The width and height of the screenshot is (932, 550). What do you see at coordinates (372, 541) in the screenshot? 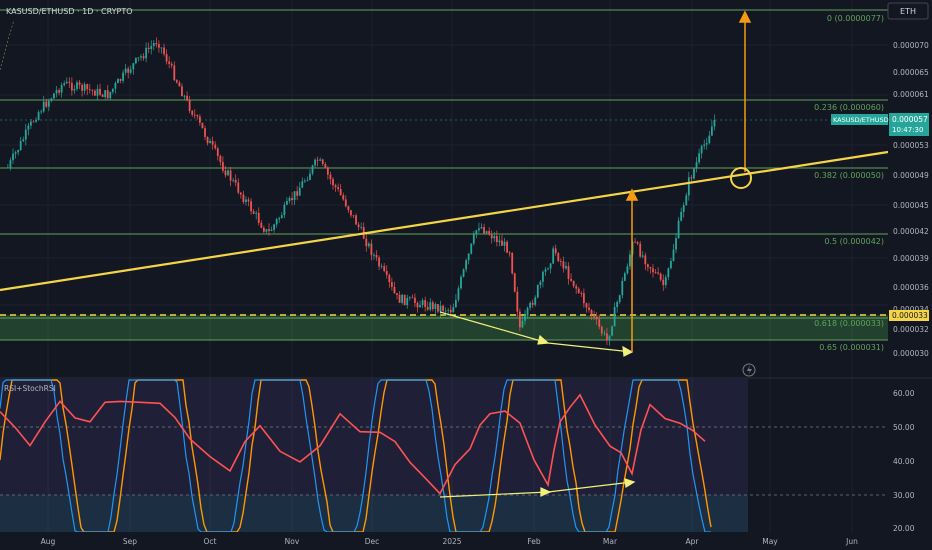
I see `svg-text: Dec` at bounding box center [372, 541].